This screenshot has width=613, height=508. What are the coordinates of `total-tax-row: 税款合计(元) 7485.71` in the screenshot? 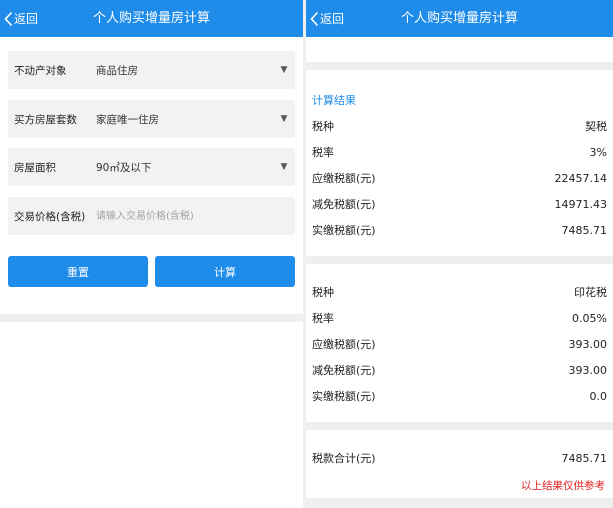 It's located at (459, 458).